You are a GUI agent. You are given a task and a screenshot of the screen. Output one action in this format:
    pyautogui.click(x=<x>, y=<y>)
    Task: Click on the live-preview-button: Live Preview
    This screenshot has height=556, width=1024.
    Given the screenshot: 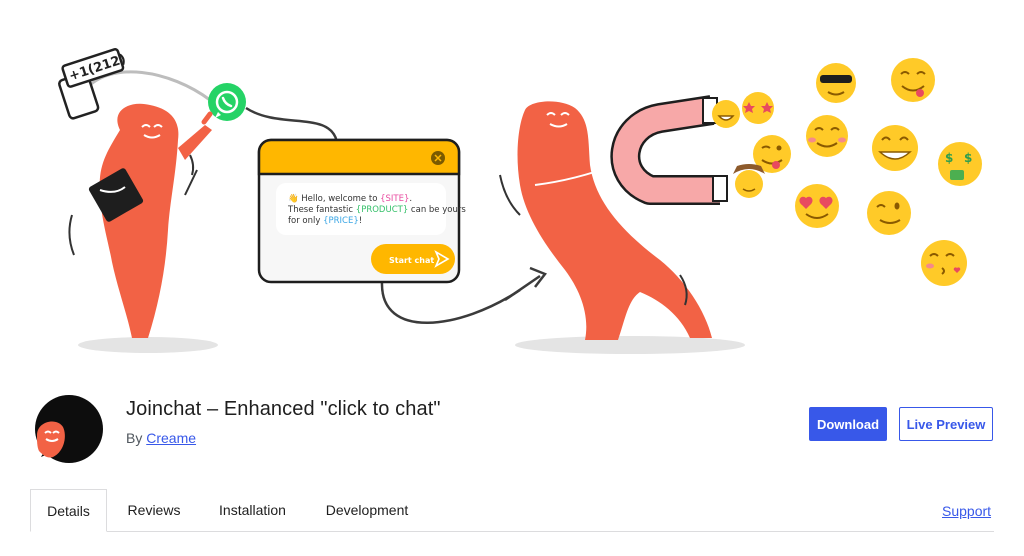 What is the action you would take?
    pyautogui.click(x=946, y=424)
    